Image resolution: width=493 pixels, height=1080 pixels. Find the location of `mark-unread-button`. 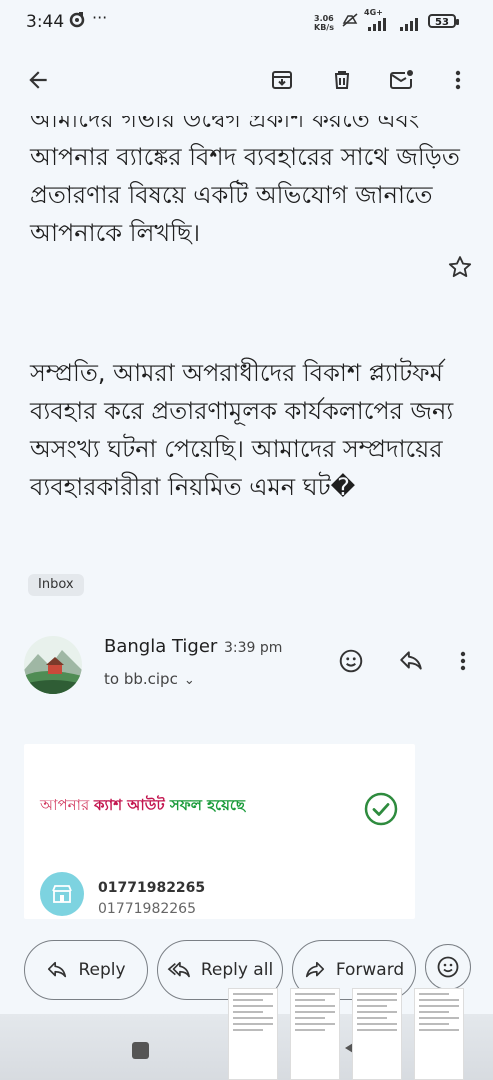

mark-unread-button is located at coordinates (402, 80).